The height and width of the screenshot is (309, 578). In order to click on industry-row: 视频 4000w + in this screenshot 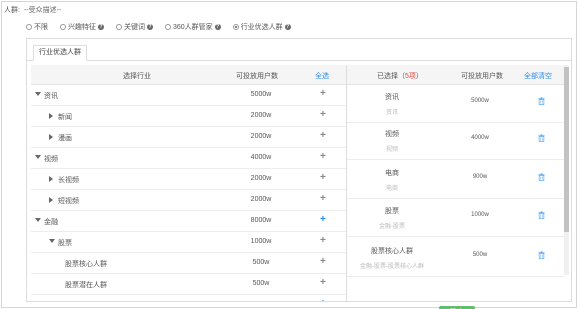, I will do `click(196, 158)`.